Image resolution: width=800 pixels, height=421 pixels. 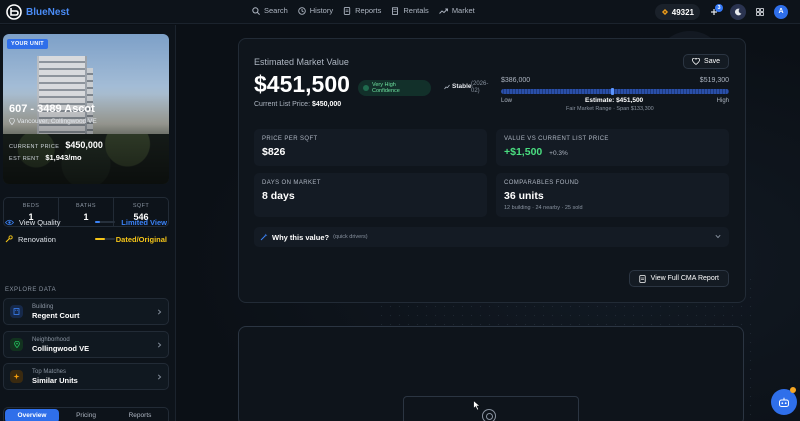 I want to click on range-low-value: $386,000, so click(x=516, y=80).